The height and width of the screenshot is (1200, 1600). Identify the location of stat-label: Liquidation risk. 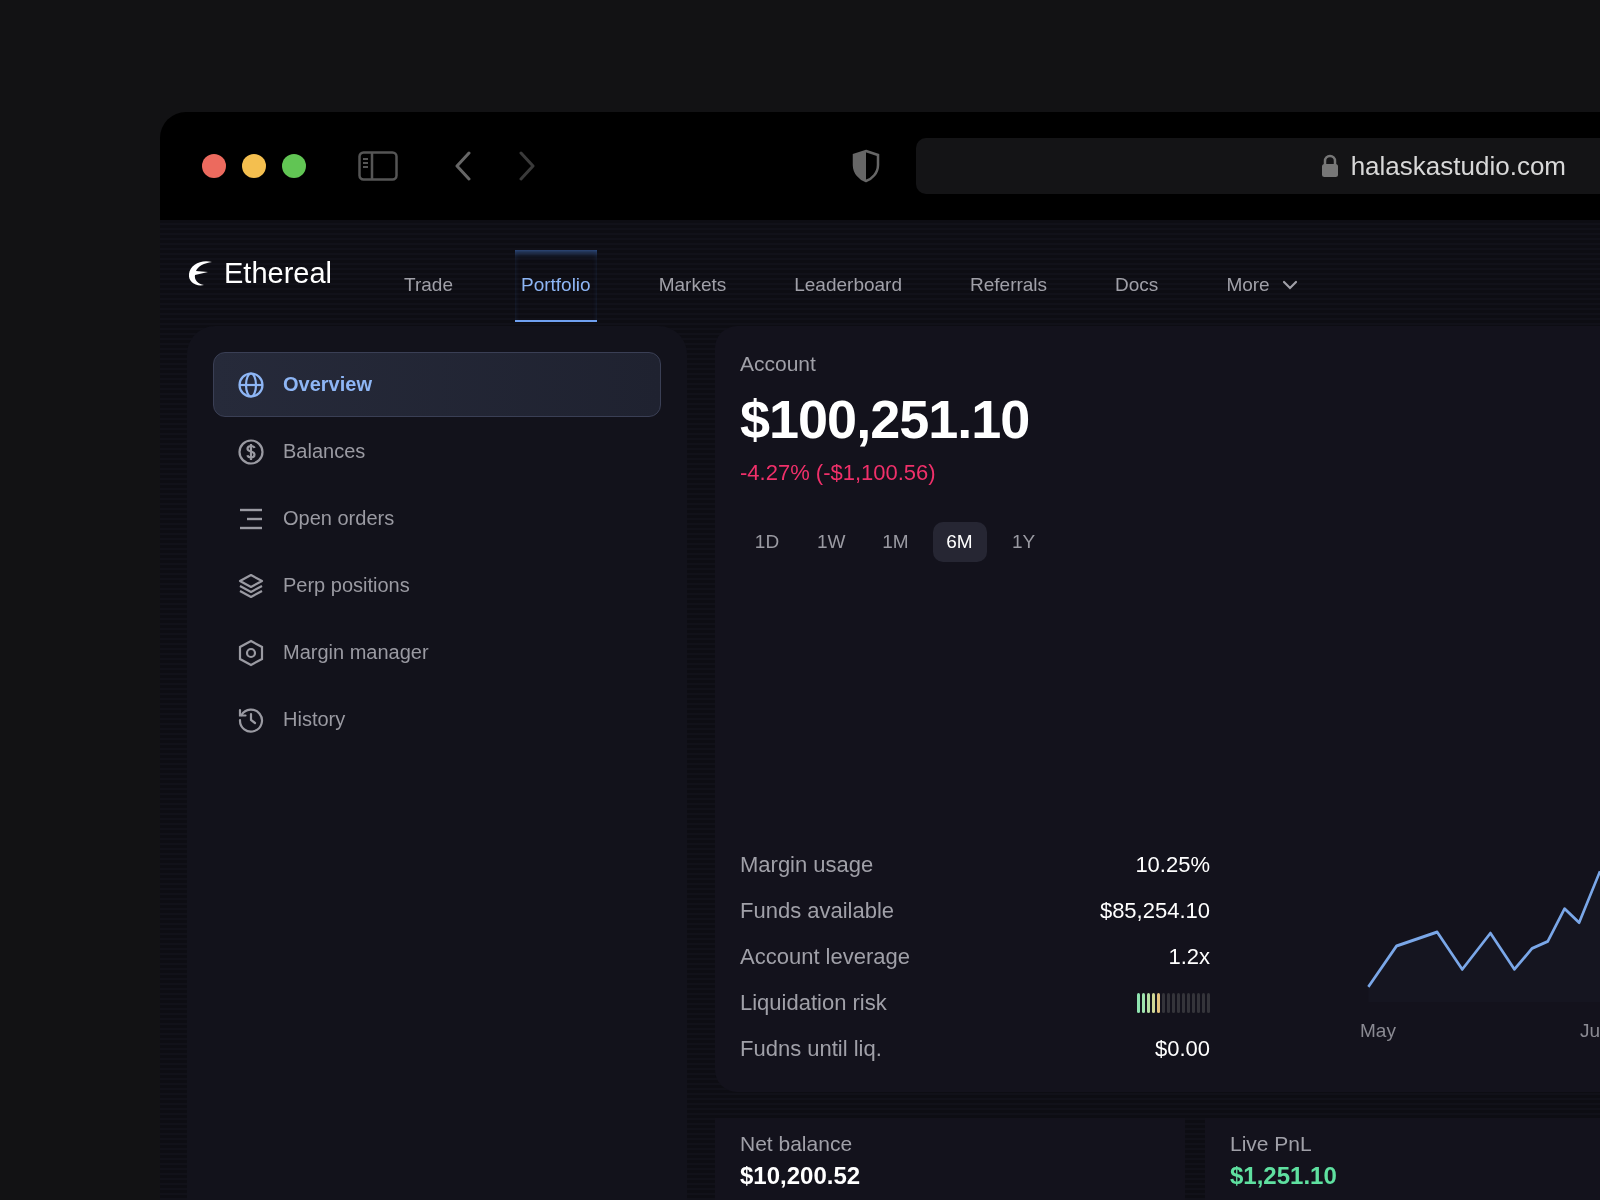
(813, 1003).